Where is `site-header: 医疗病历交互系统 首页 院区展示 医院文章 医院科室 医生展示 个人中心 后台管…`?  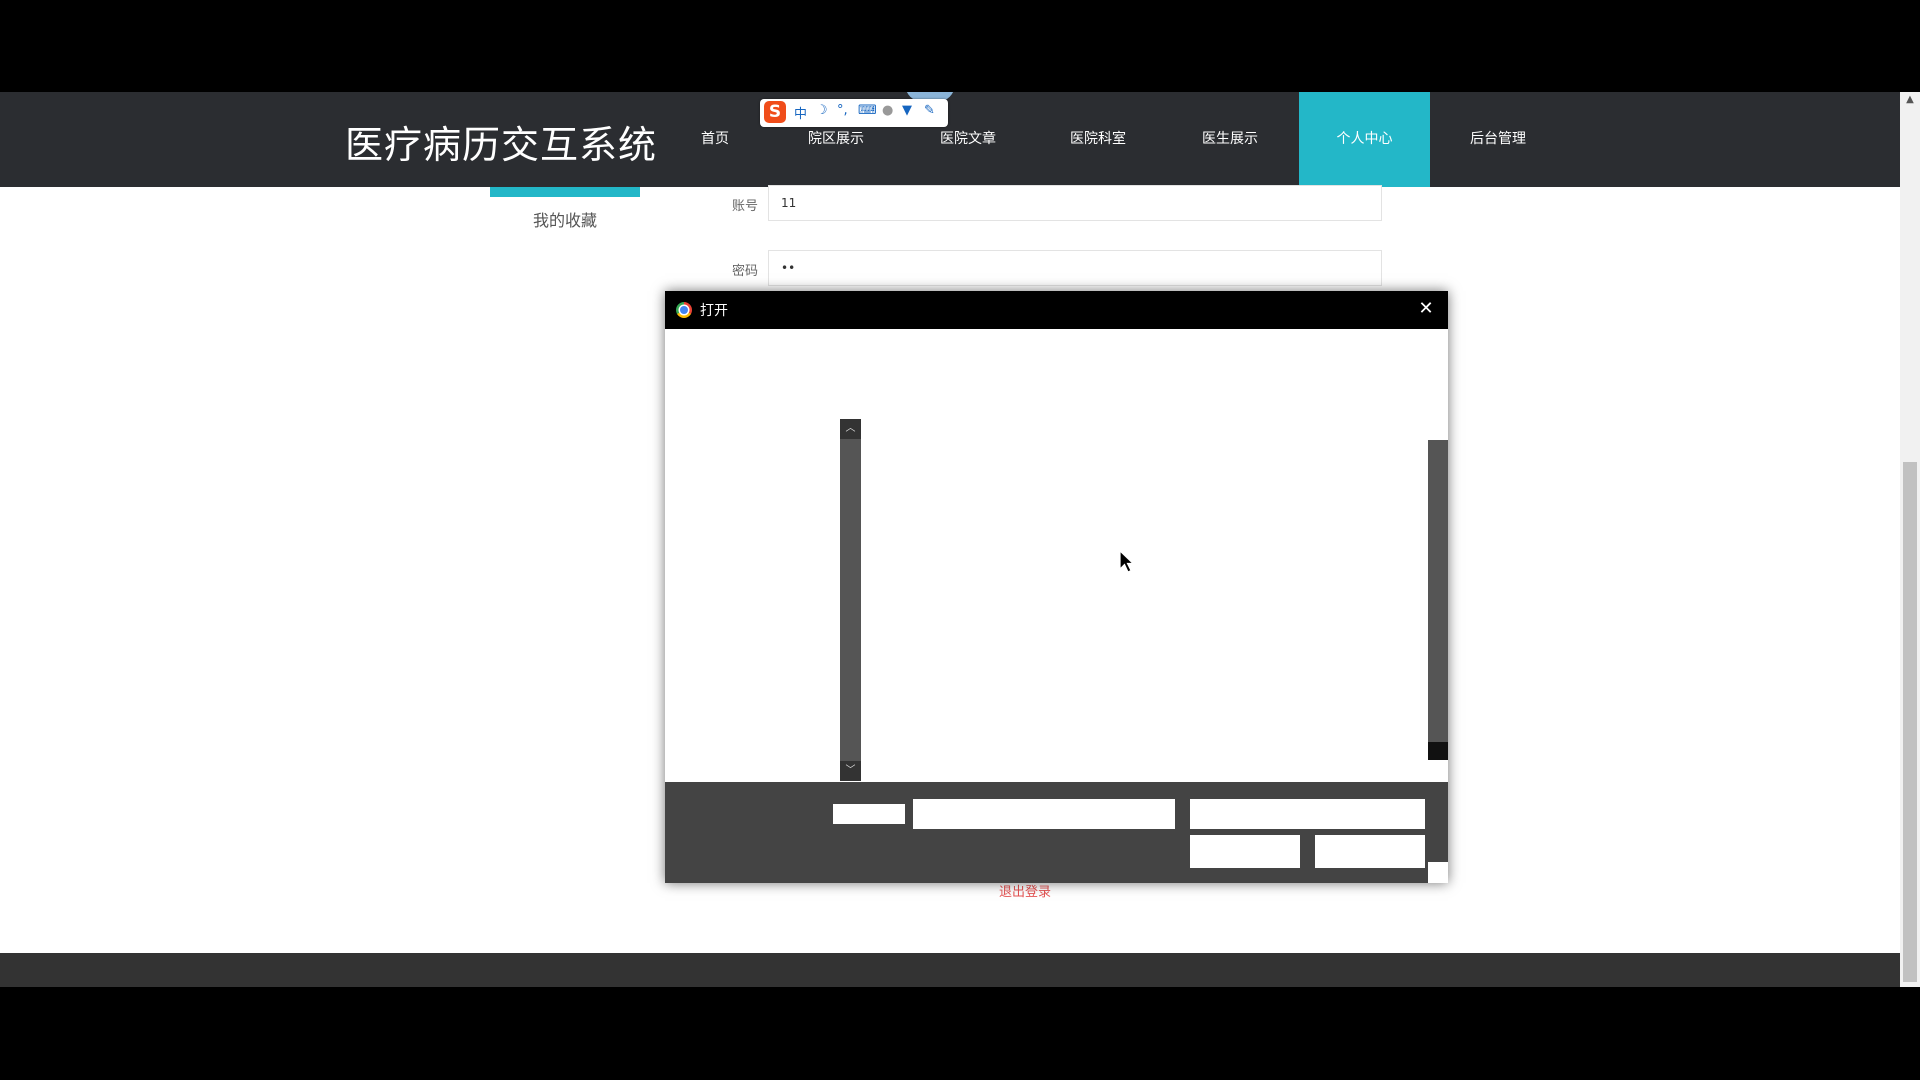
site-header: 医疗病历交互系统 首页 院区展示 医院文章 医院科室 医生展示 个人中心 后台管… is located at coordinates (950, 139).